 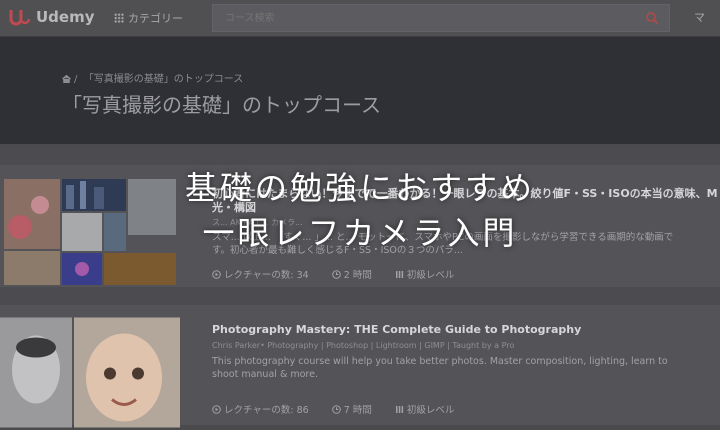 What do you see at coordinates (65, 17) in the screenshot?
I see `brand-name: Udemy` at bounding box center [65, 17].